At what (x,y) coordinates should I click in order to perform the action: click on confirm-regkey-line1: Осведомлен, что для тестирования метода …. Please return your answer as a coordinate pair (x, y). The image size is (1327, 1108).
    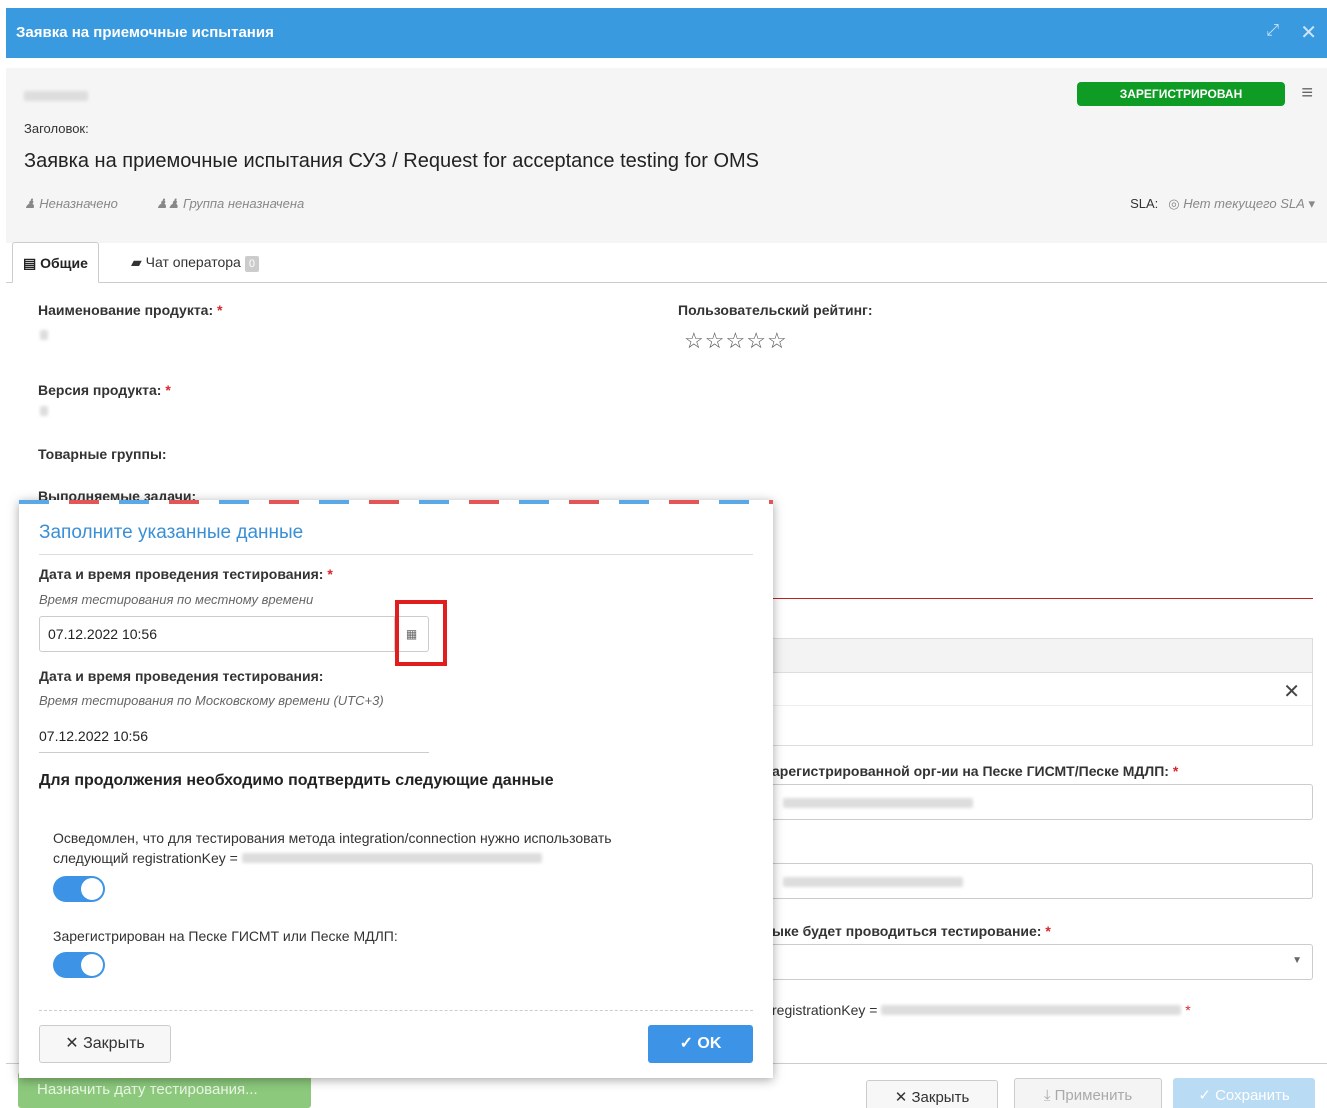
    Looking at the image, I should click on (332, 838).